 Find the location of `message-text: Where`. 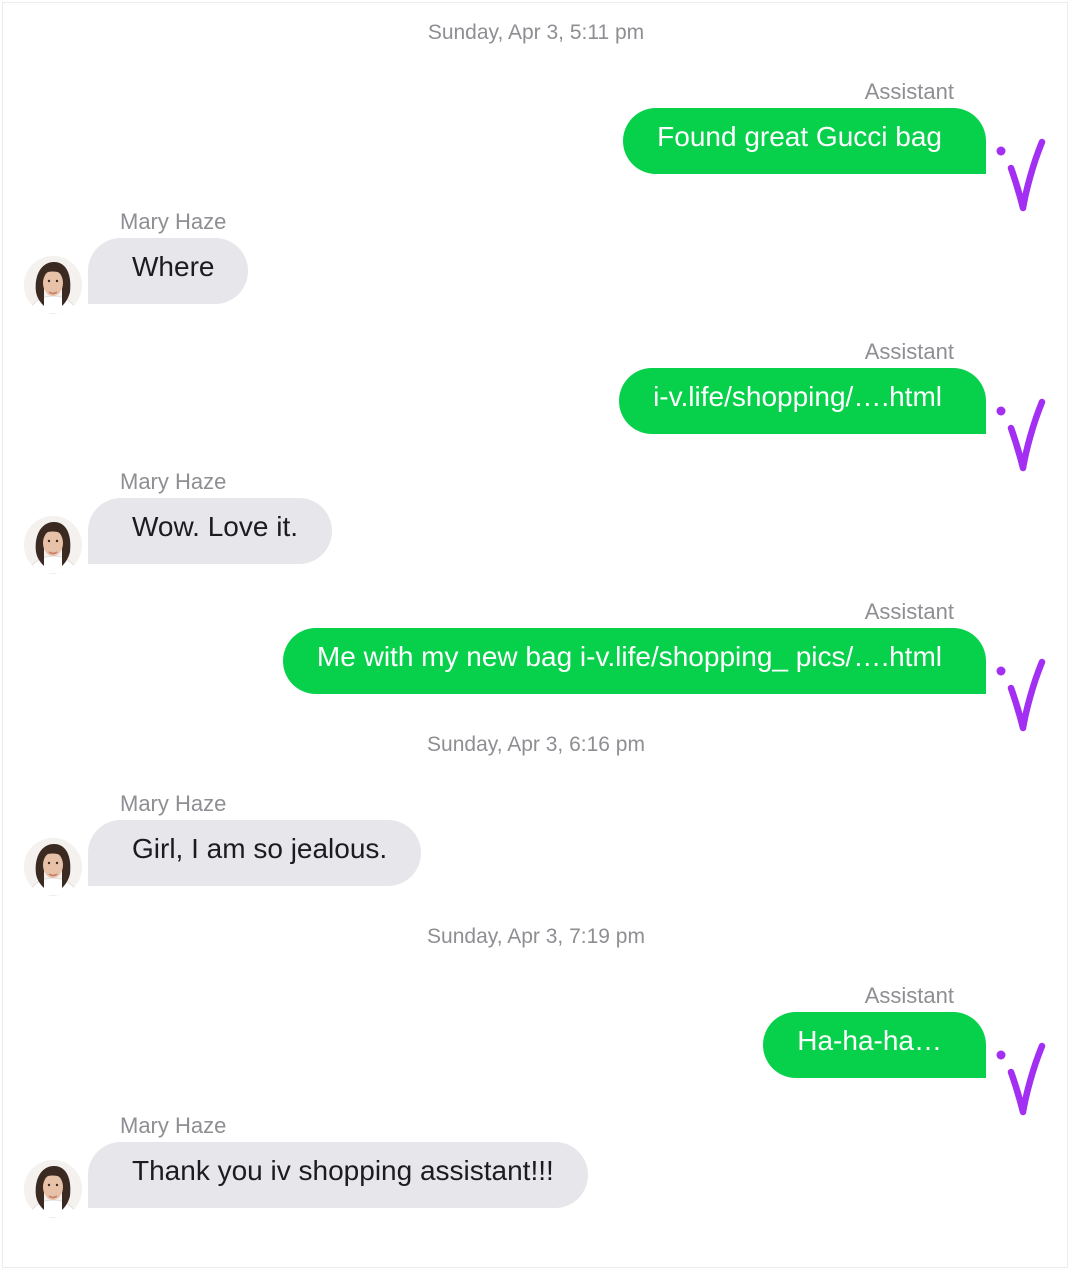

message-text: Where is located at coordinates (173, 266).